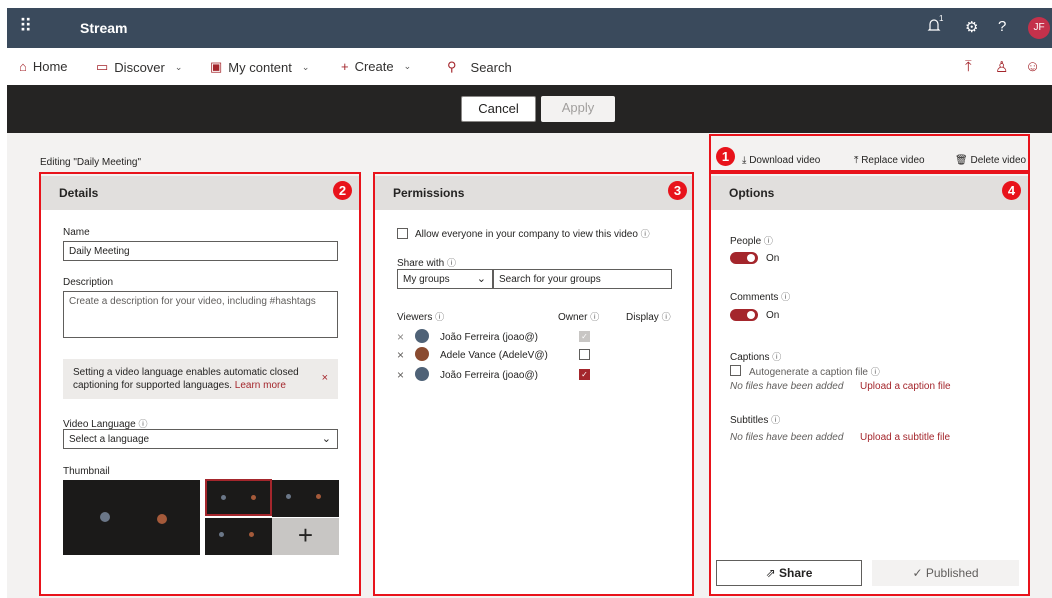 The height and width of the screenshot is (598, 1052). I want to click on replace-video-button: ⤒ Replace video, so click(889, 160).